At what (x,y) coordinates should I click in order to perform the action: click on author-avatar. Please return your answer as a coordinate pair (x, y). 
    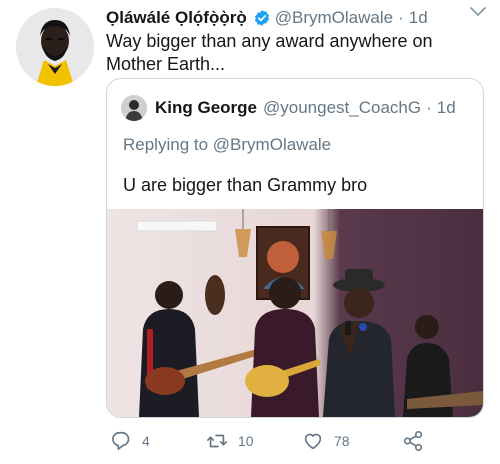
    Looking at the image, I should click on (55, 47).